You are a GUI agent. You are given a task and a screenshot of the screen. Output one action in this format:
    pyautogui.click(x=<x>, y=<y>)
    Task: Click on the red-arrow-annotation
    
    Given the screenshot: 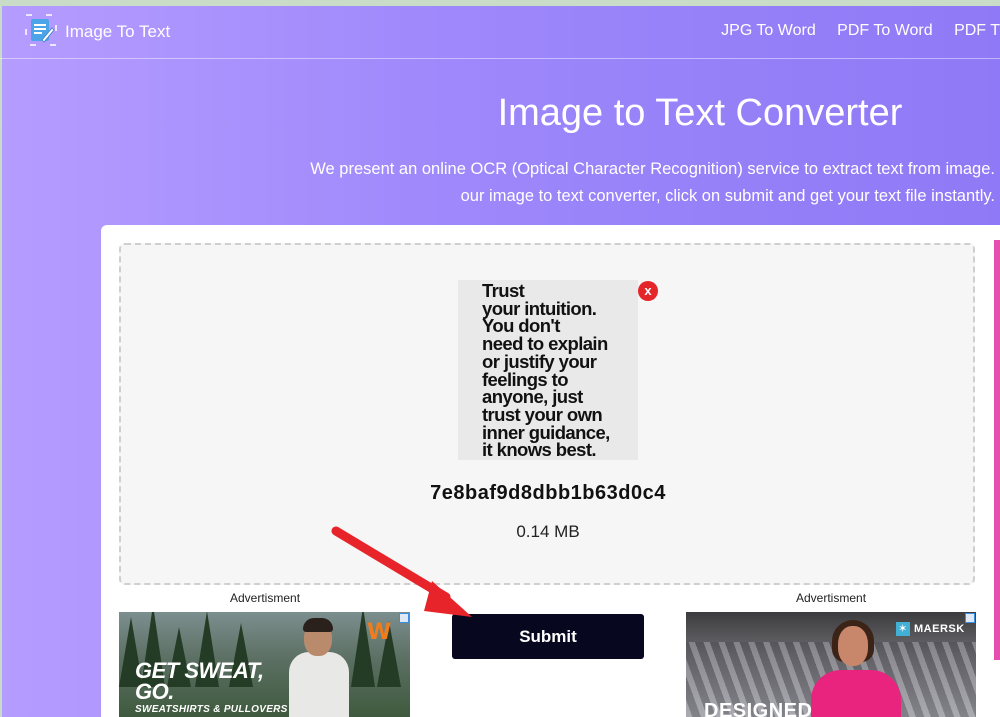 What is the action you would take?
    pyautogui.click(x=401, y=571)
    